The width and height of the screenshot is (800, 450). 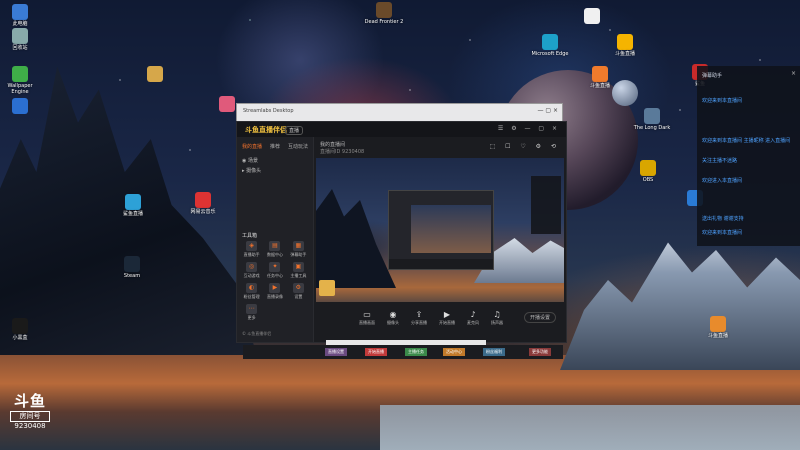 What do you see at coordinates (440, 146) in the screenshot?
I see `room-header: 我的直播间 直播间ID 9230408 ⬚ ☐ ♡ ⚙ ⟲` at bounding box center [440, 146].